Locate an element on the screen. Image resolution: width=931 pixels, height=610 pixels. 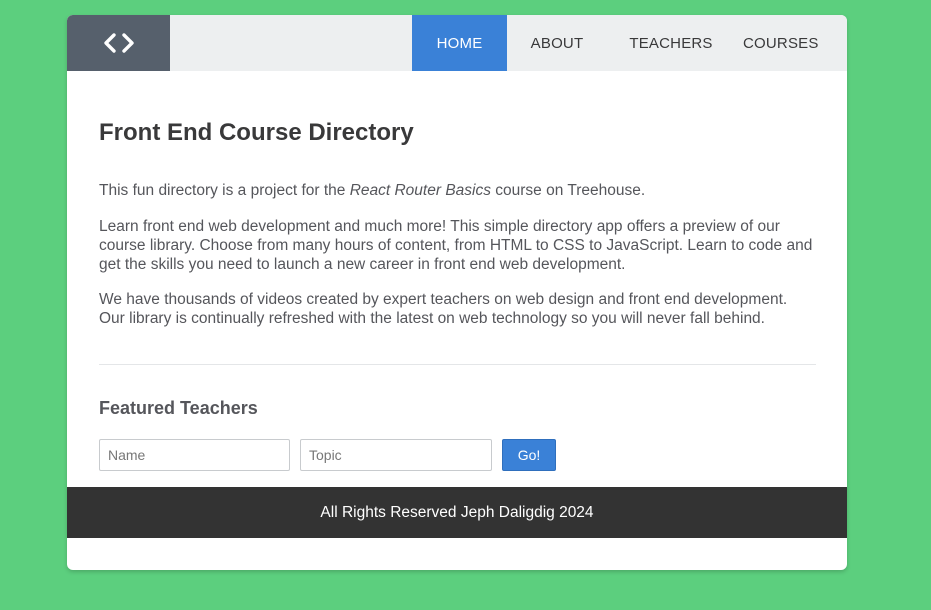
main-header: HOME ABOUT TEACHERS COURSES is located at coordinates (457, 43).